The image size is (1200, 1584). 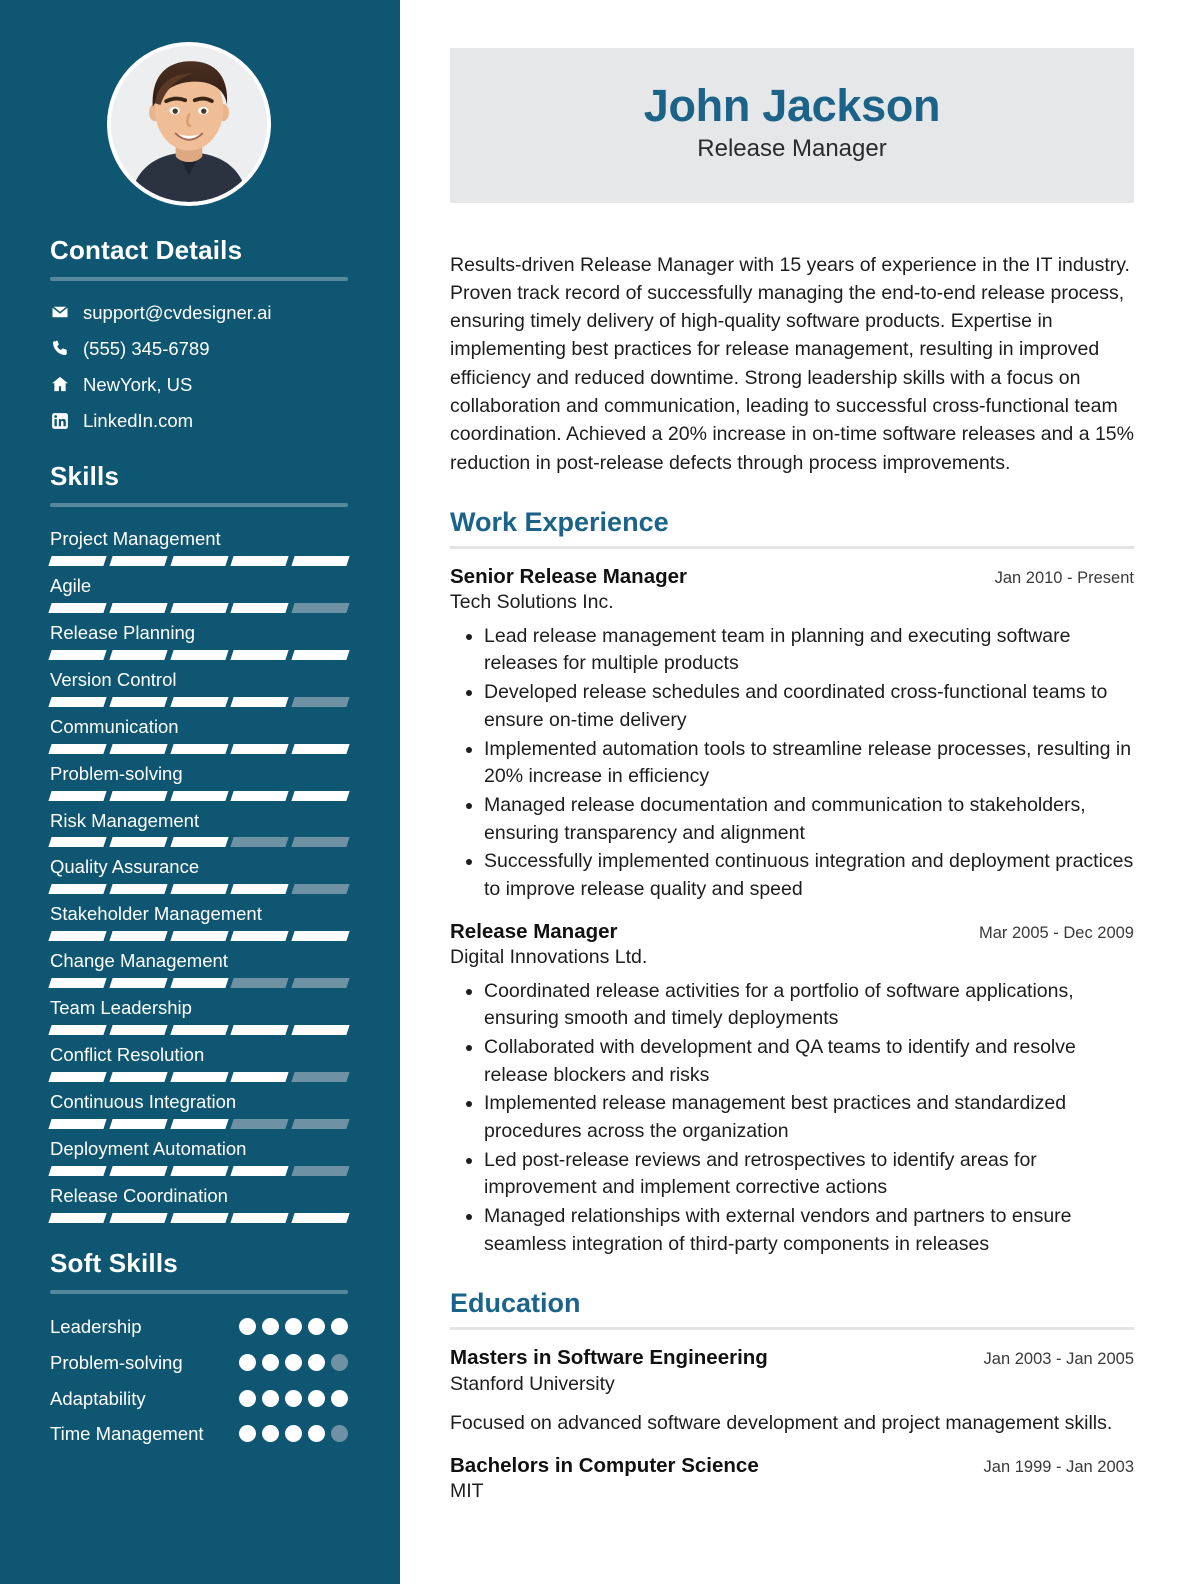 What do you see at coordinates (114, 1263) in the screenshot?
I see `soft-skills-heading: Soft Skills` at bounding box center [114, 1263].